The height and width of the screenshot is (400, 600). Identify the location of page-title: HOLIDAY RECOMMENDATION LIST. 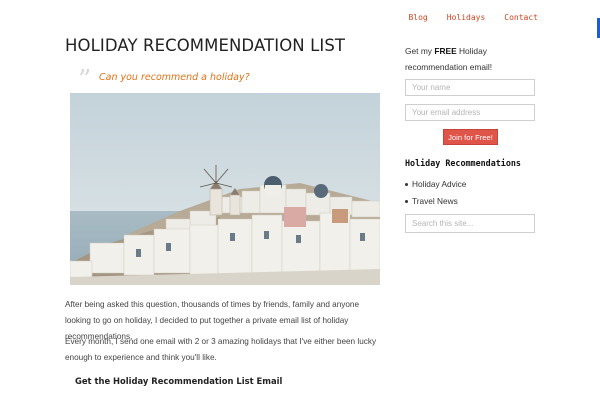
(205, 45).